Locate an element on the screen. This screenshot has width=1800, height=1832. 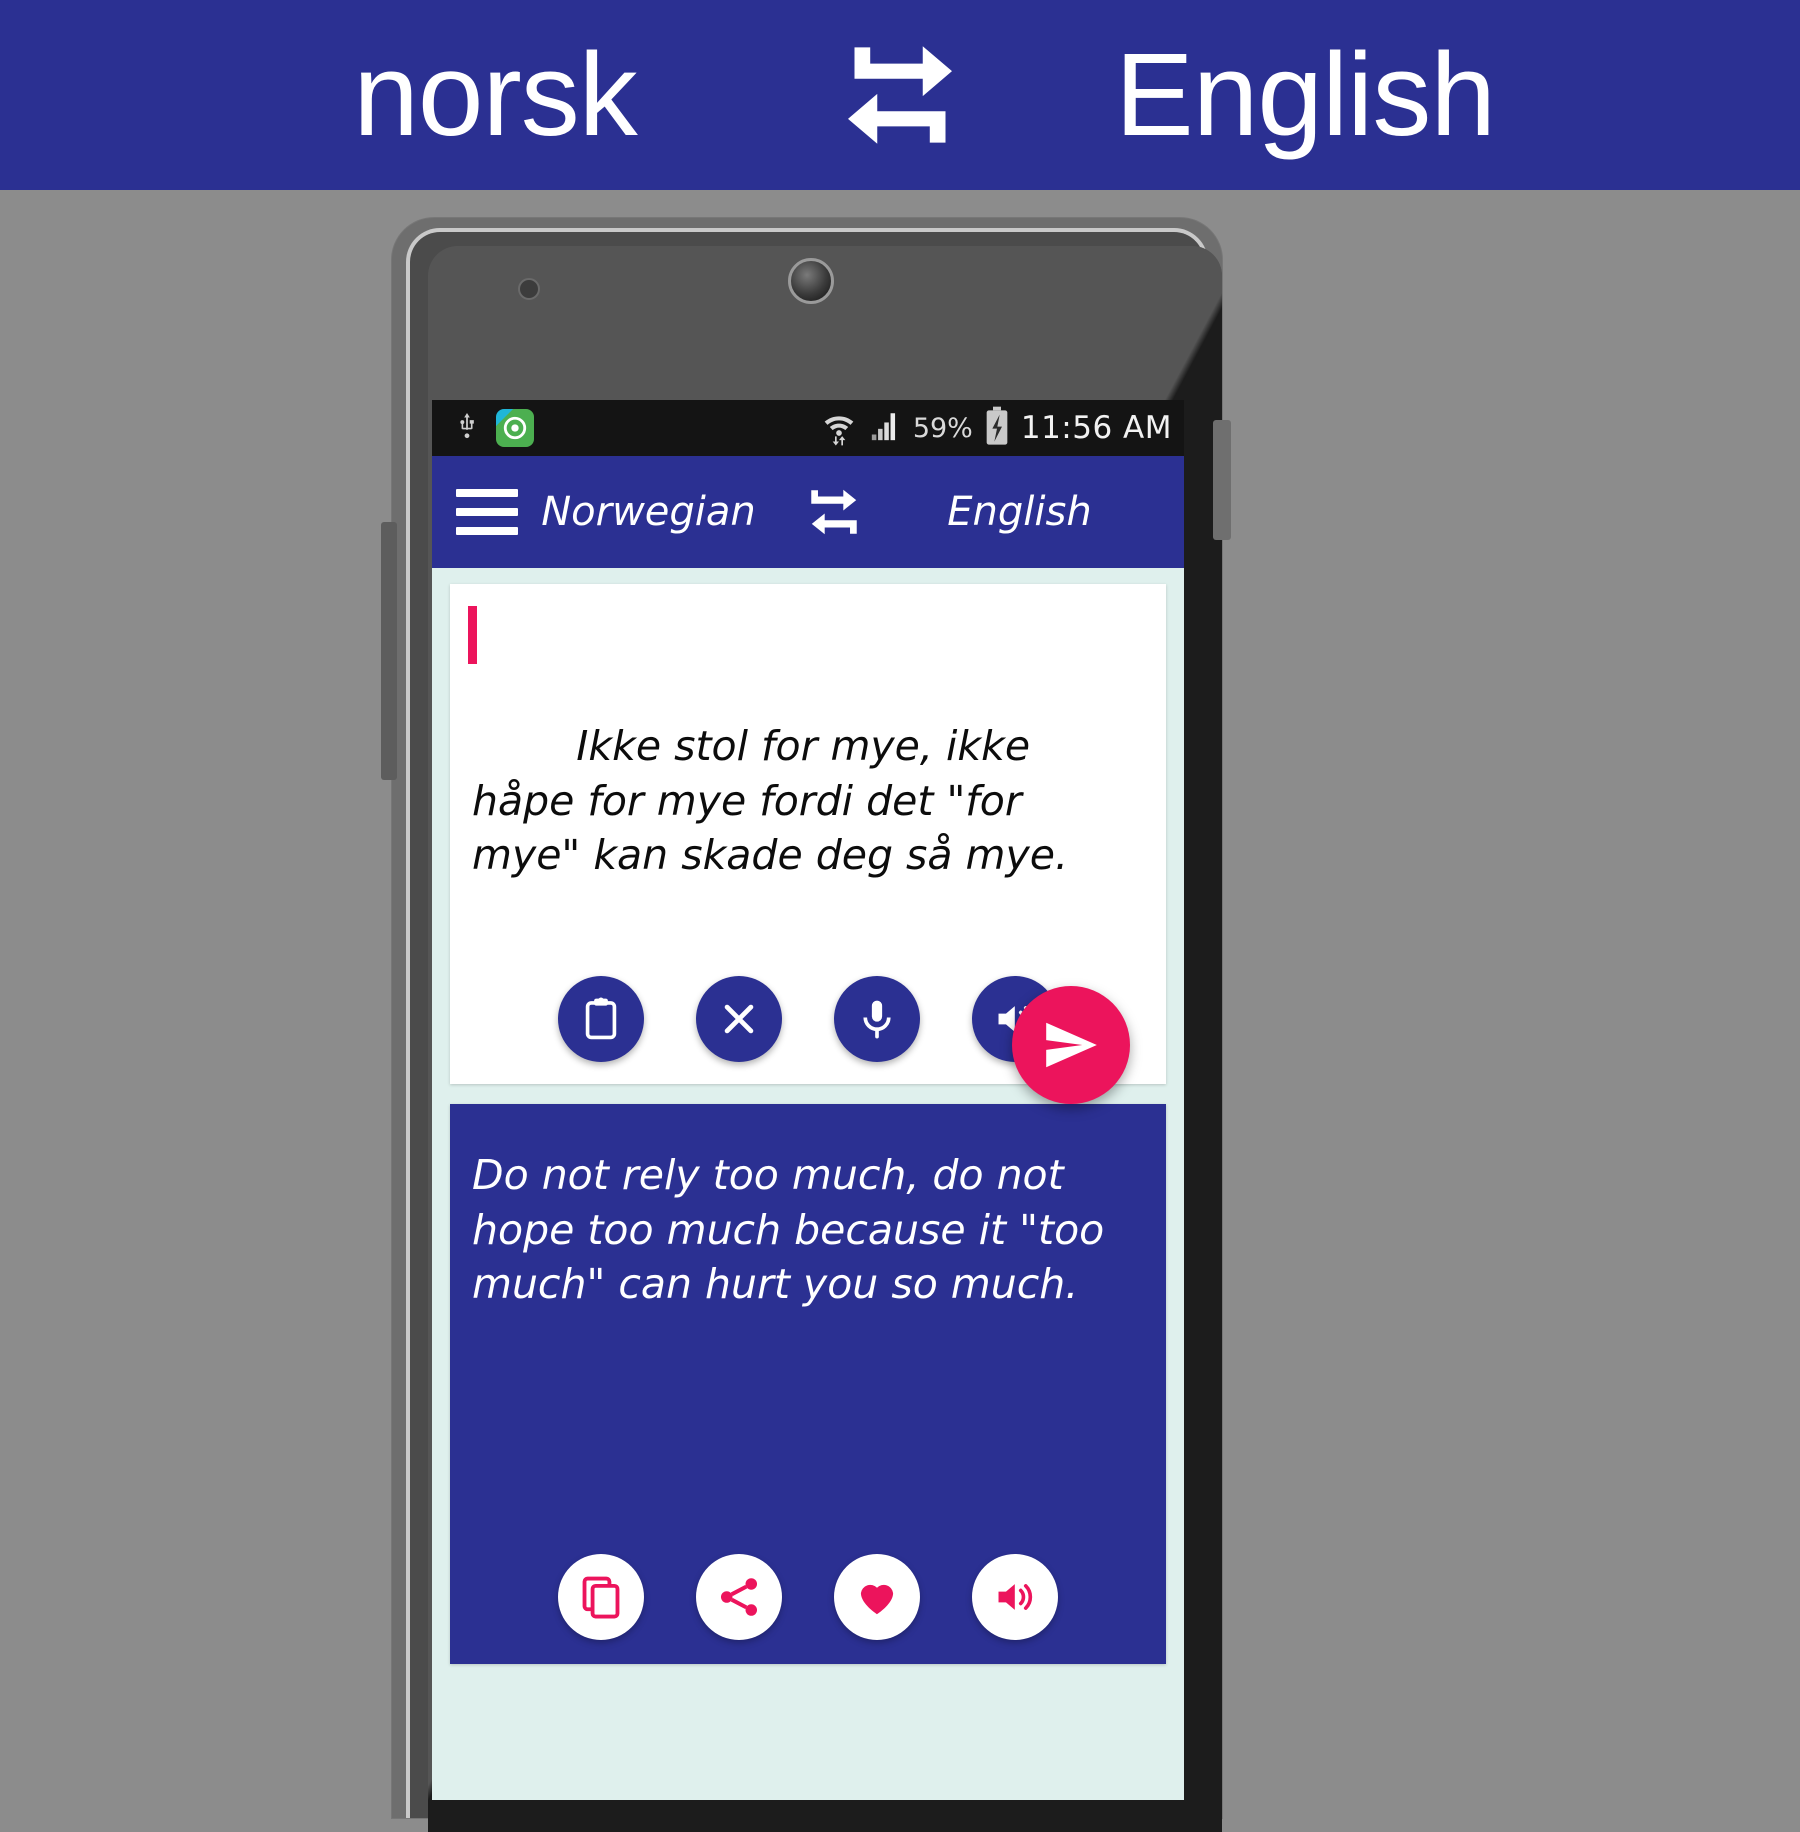
copy-button is located at coordinates (601, 1597).